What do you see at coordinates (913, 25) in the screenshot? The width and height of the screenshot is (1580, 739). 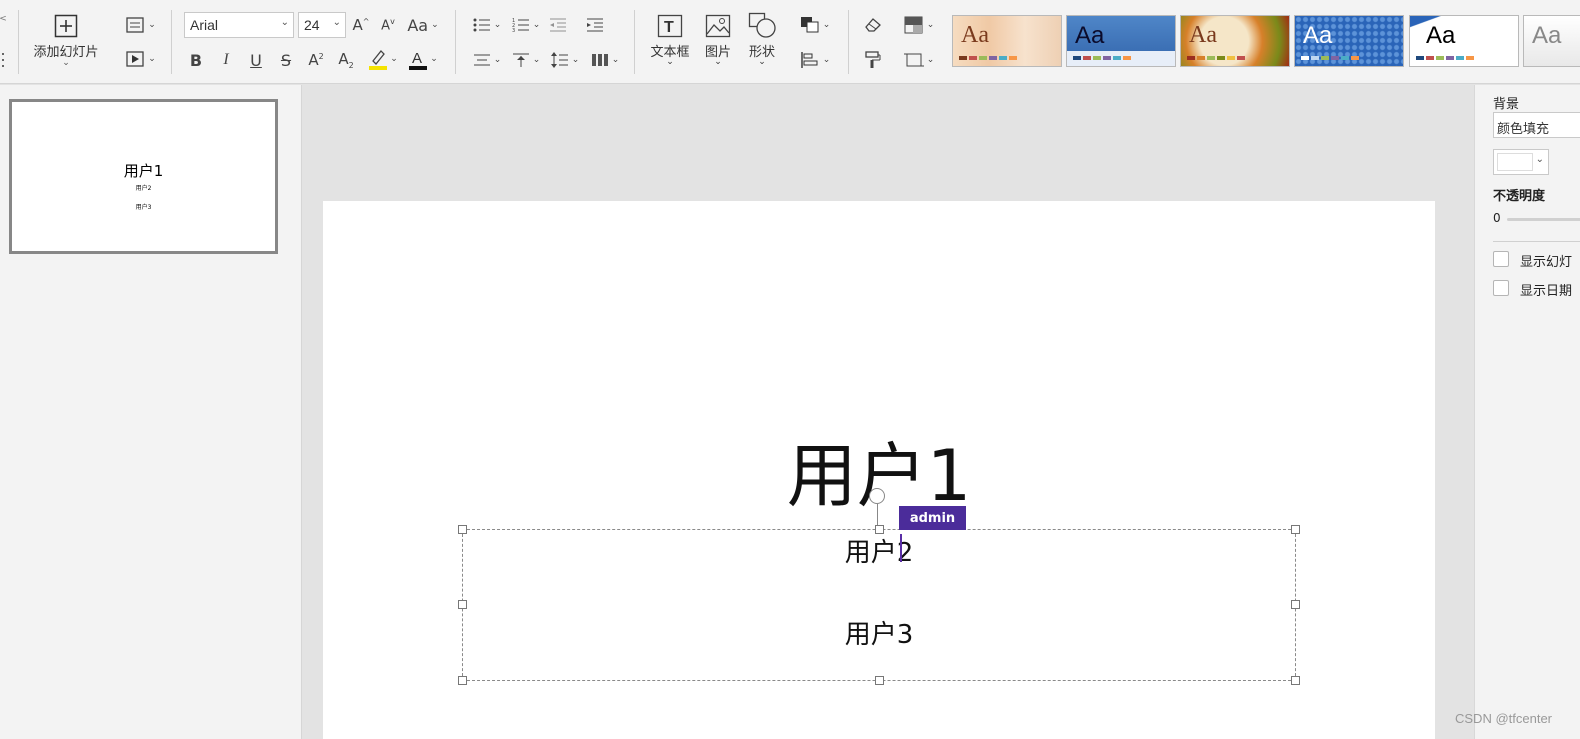 I see `fill-style-icon` at bounding box center [913, 25].